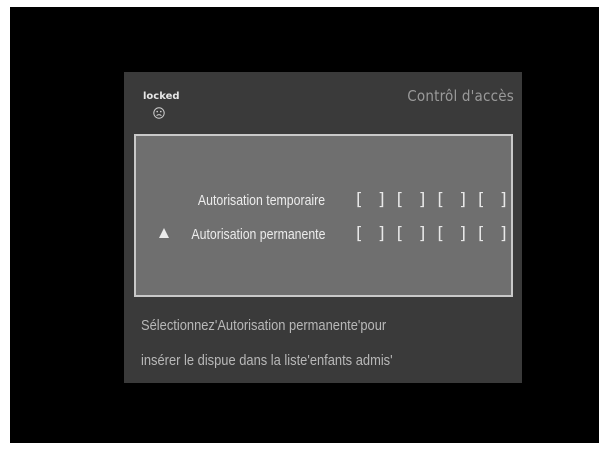 The height and width of the screenshot is (450, 607). I want to click on temporary-authorization-label: Autorisation temporaire, so click(261, 200).